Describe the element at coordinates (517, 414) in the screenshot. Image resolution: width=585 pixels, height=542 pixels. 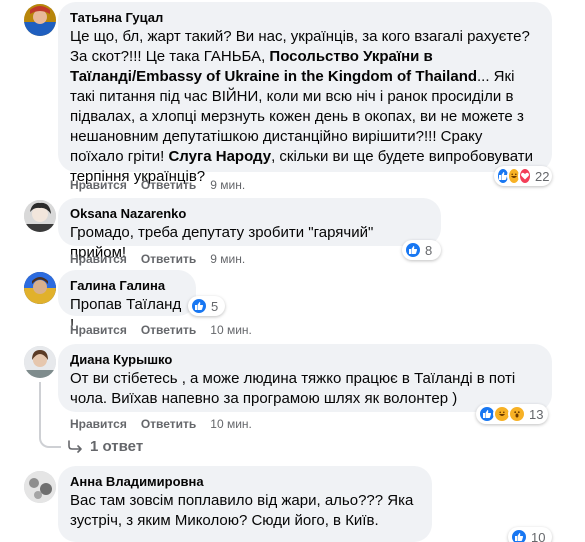
I see `wow-icon` at that location.